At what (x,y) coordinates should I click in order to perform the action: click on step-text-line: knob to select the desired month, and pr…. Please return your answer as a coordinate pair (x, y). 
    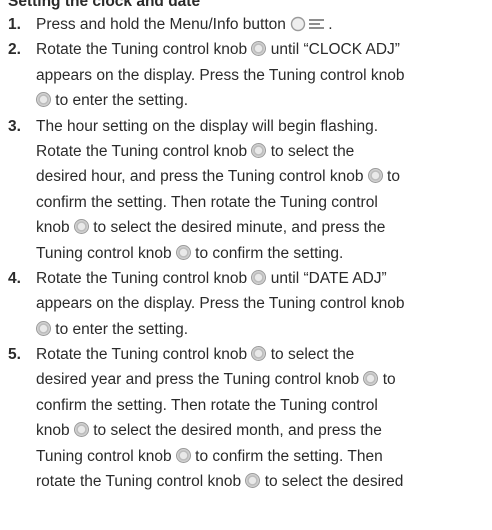
    Looking at the image, I should click on (264, 430).